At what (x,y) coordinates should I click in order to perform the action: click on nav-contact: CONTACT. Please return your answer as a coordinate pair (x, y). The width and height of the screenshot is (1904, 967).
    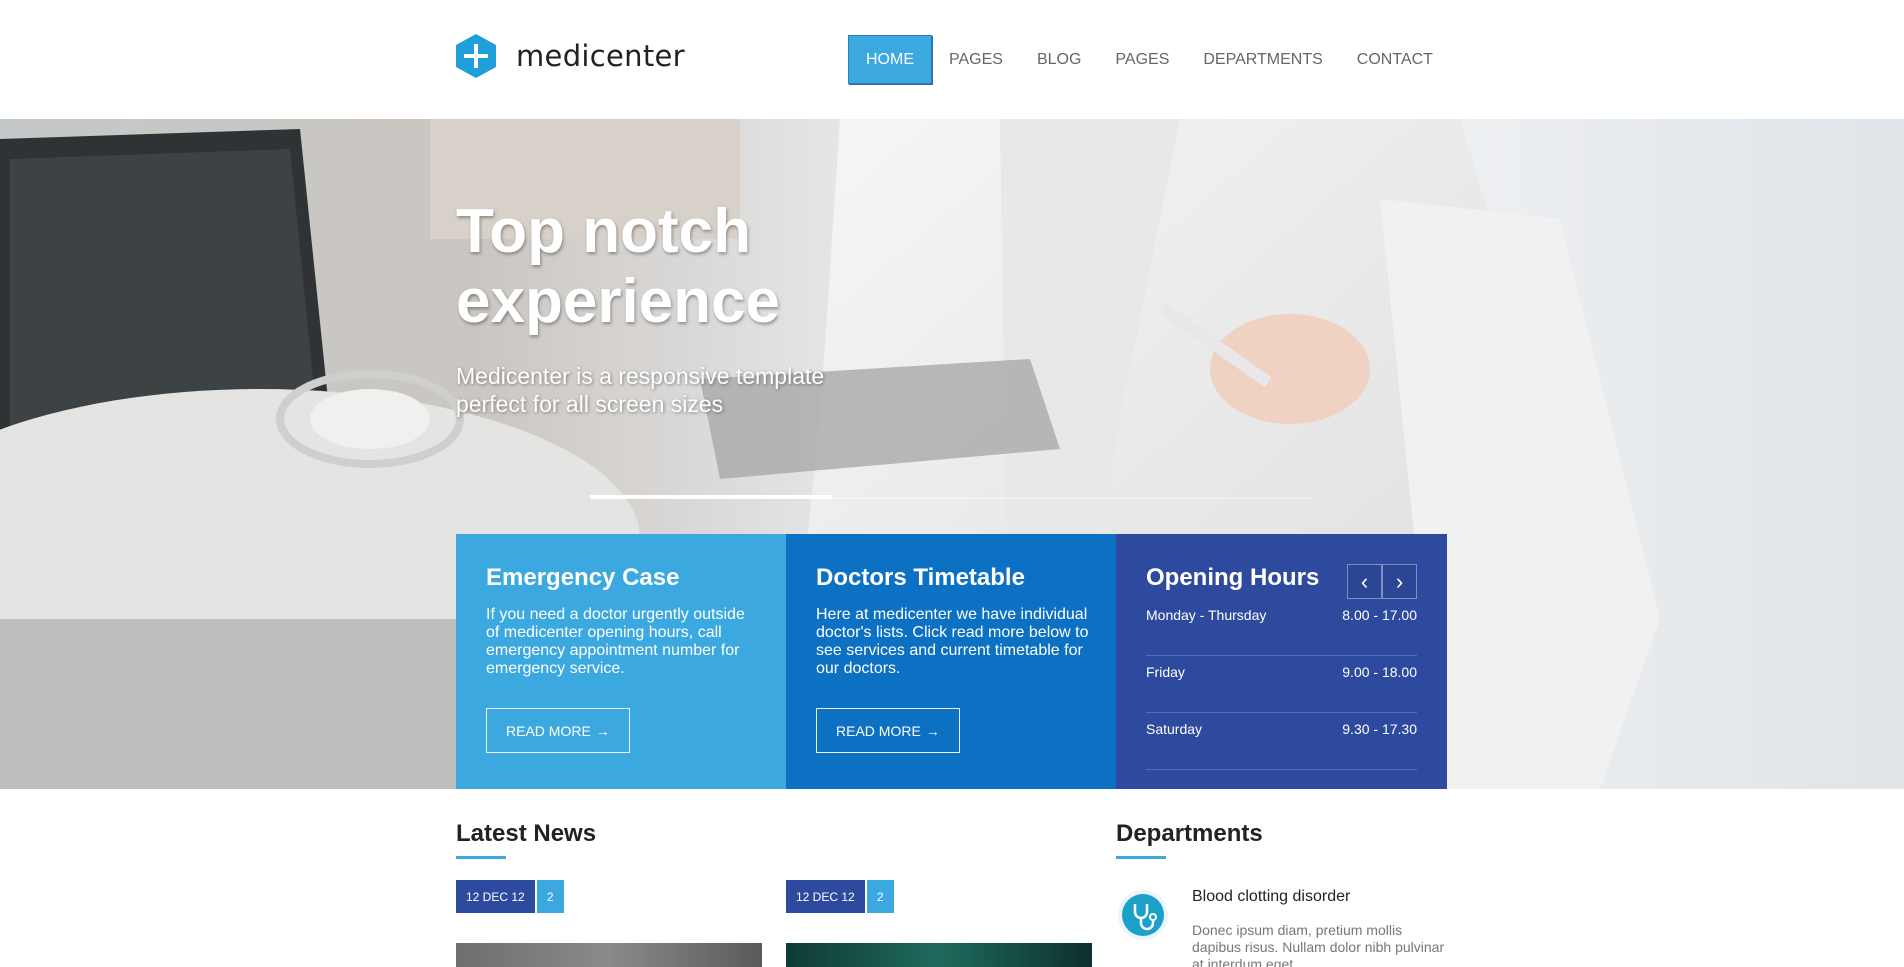
    Looking at the image, I should click on (1395, 59).